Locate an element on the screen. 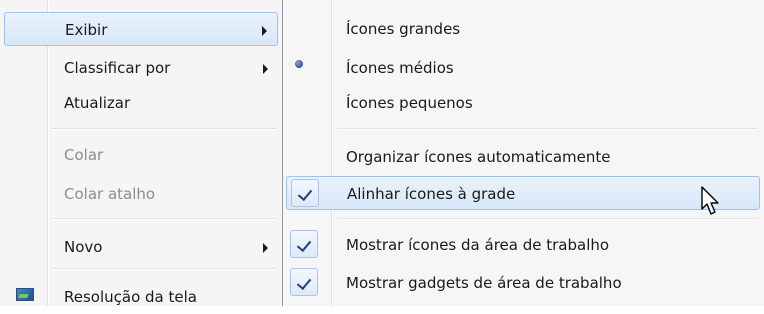  menu-item-icones-medios: Ícones médios is located at coordinates (523, 68).